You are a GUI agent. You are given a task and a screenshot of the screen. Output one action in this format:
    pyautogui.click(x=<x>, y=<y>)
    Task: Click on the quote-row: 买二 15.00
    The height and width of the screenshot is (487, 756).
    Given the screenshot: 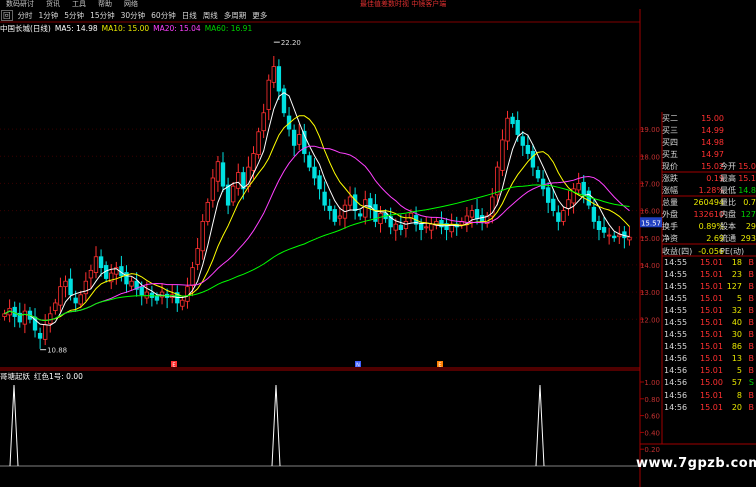 What is the action you would take?
    pyautogui.click(x=709, y=118)
    